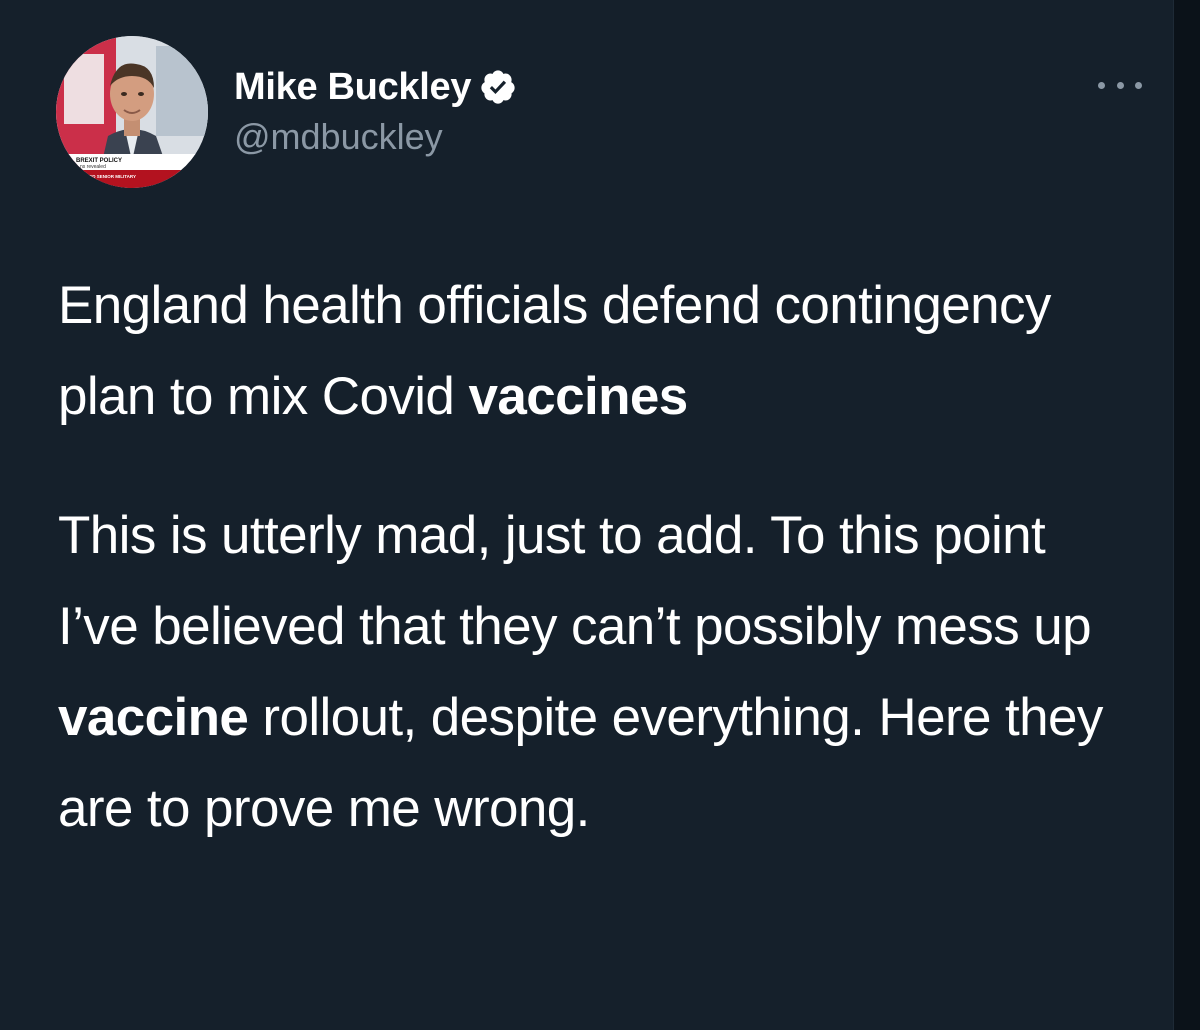 The image size is (1200, 1030). What do you see at coordinates (153, 717) in the screenshot?
I see `comment-bold-keyword: vaccine` at bounding box center [153, 717].